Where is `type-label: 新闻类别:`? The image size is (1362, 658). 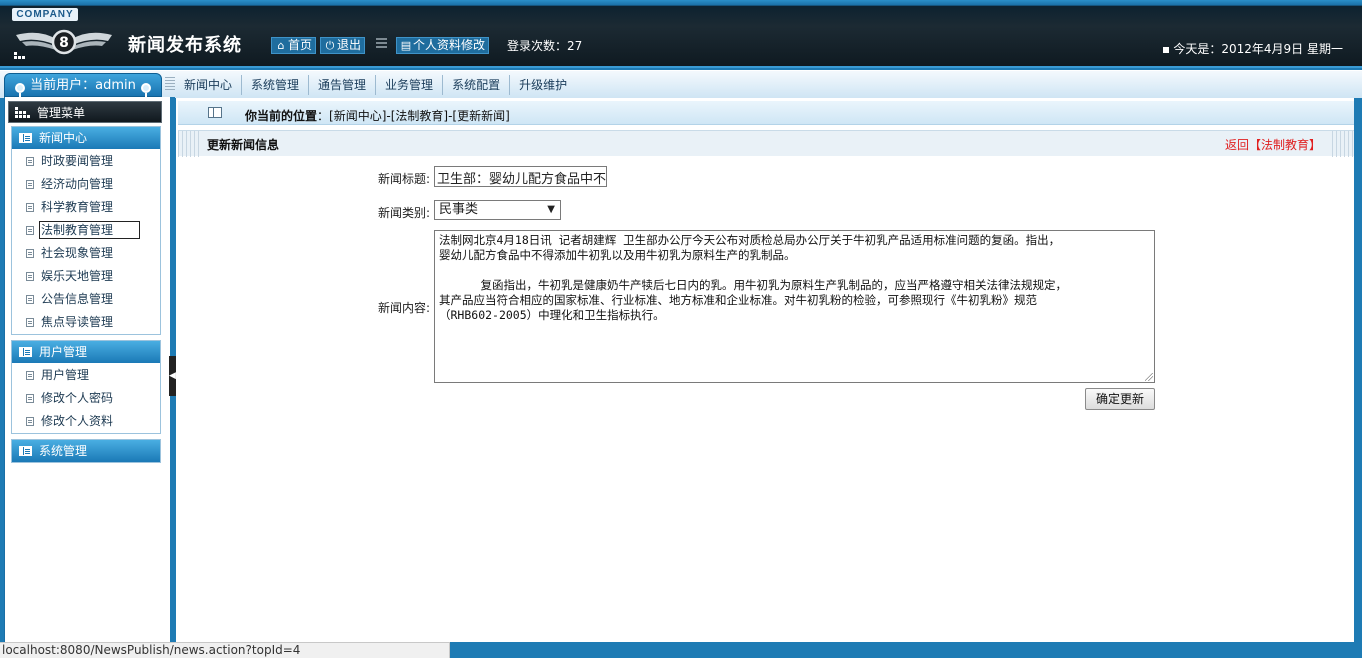
type-label: 新闻类别: is located at coordinates (403, 213).